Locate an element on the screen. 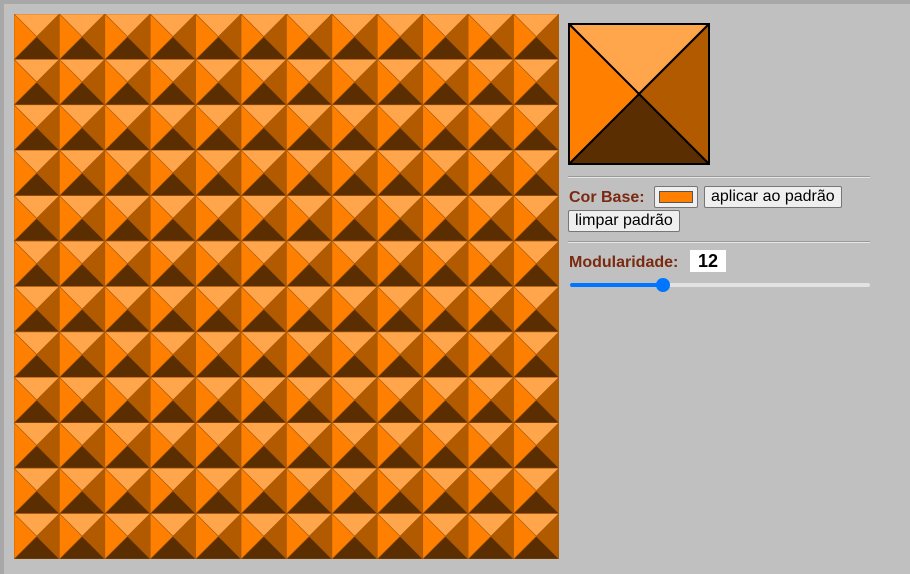 The width and height of the screenshot is (910, 574). base-color-label: Cor Base: is located at coordinates (607, 197).